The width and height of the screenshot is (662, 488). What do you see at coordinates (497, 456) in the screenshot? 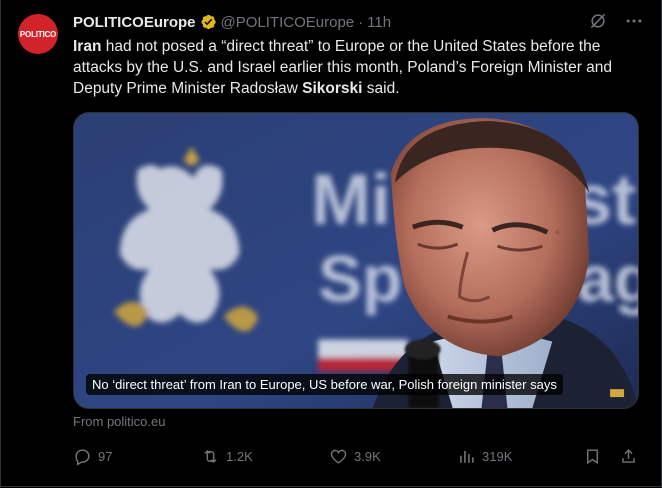
I see `view-count: 319K` at bounding box center [497, 456].